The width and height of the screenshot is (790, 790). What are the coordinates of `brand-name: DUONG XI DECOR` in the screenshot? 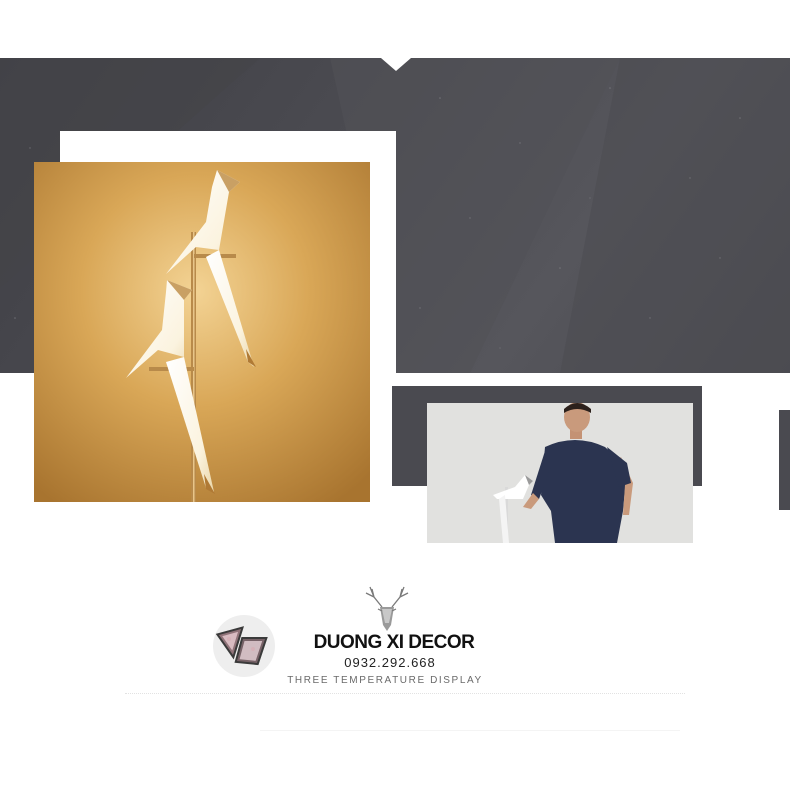 It's located at (394, 642).